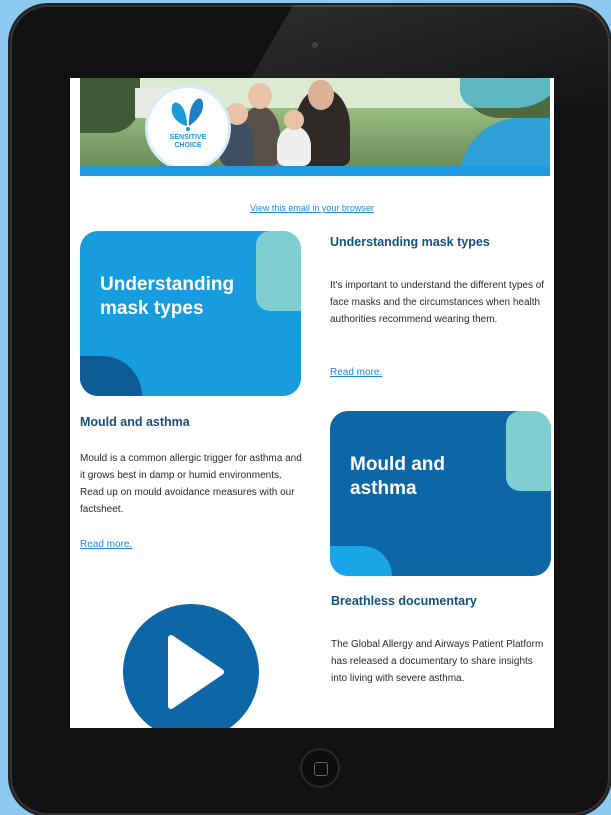 The height and width of the screenshot is (815, 611). I want to click on hero-tree, so click(110, 105).